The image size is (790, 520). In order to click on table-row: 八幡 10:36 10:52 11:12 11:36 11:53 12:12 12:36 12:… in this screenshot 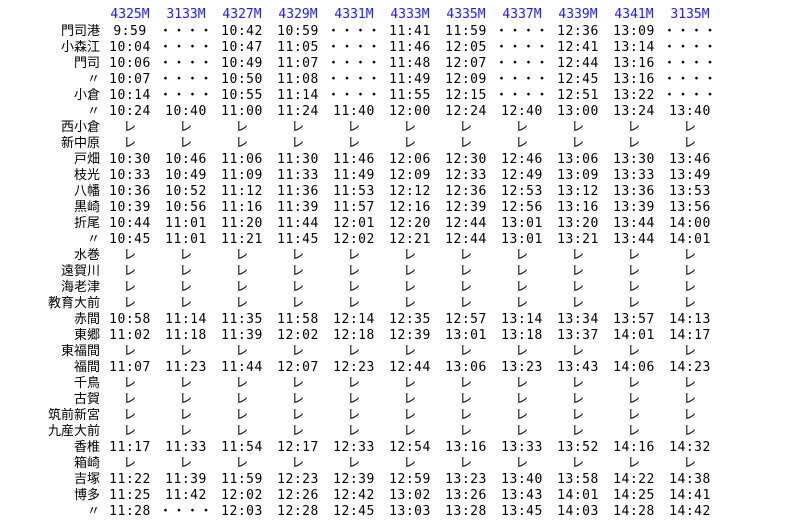, I will do `click(359, 192)`.